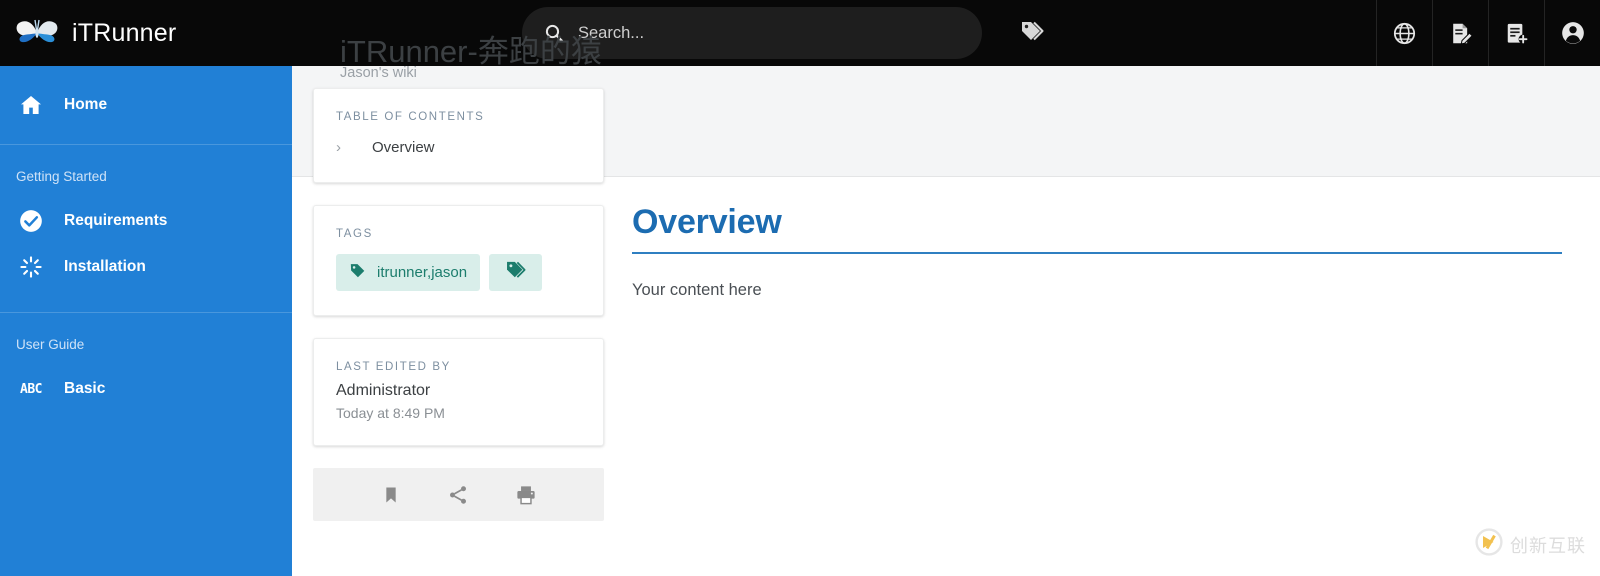 This screenshot has height=576, width=1600. What do you see at coordinates (105, 266) in the screenshot?
I see `sidebar-item-label: Installation` at bounding box center [105, 266].